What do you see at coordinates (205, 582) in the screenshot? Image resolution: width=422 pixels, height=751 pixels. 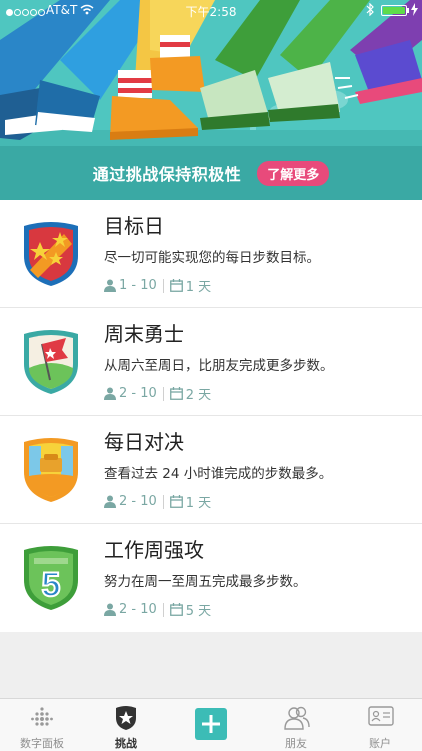 I see `challenge-description: 努力在周一至周五完成最多步数。` at bounding box center [205, 582].